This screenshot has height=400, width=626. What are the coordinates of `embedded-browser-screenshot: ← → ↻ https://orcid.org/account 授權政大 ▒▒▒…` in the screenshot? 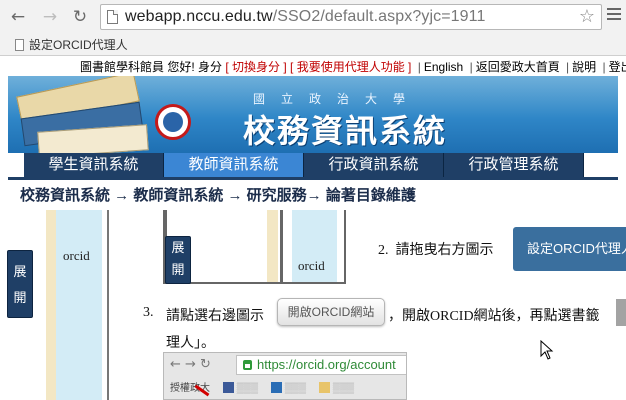 It's located at (285, 376).